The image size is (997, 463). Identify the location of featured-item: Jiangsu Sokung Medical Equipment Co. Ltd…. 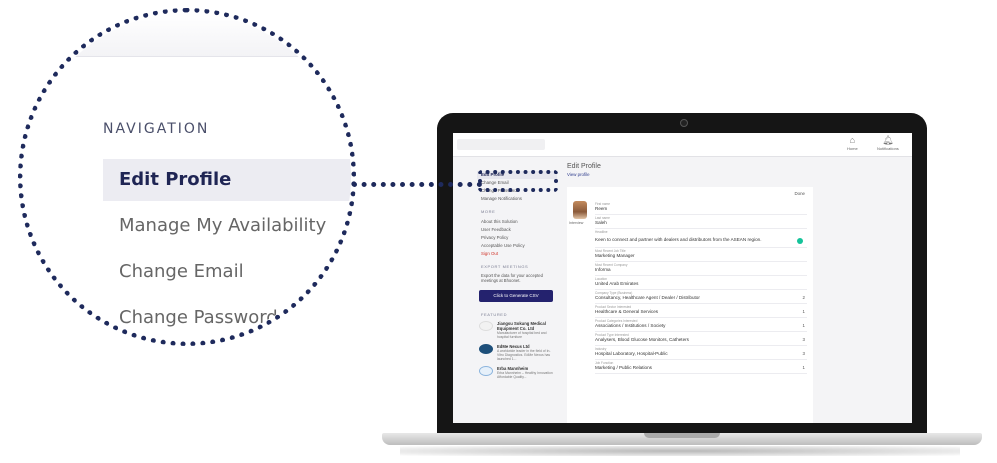
(518, 329).